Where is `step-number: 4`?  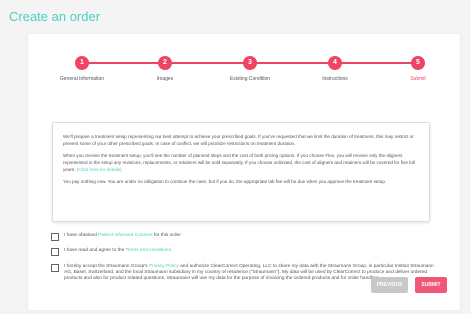 step-number: 4 is located at coordinates (335, 63).